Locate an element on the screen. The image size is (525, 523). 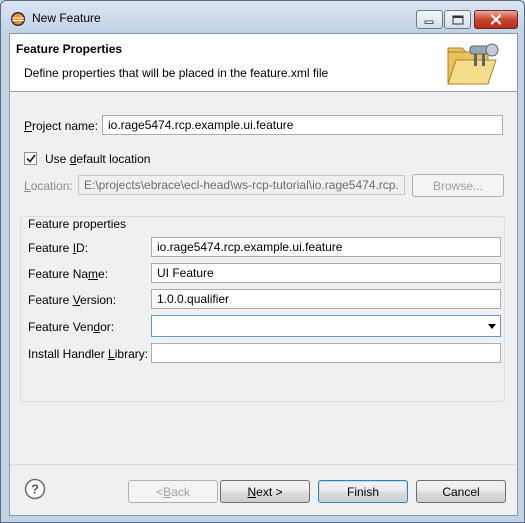
close-icon is located at coordinates (496, 19).